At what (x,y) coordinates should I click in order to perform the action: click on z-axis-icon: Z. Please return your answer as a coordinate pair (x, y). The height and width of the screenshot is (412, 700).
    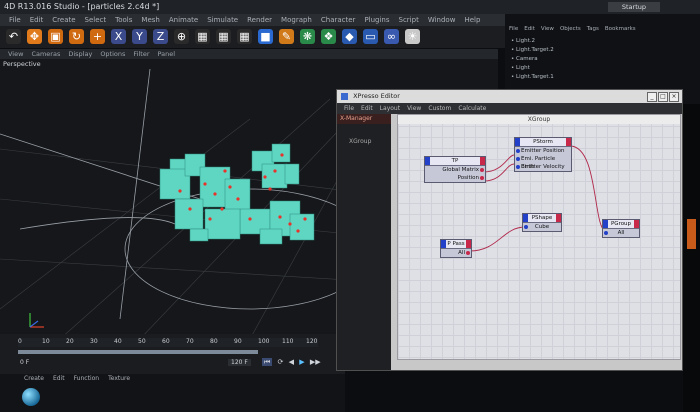
    Looking at the image, I should click on (160, 36).